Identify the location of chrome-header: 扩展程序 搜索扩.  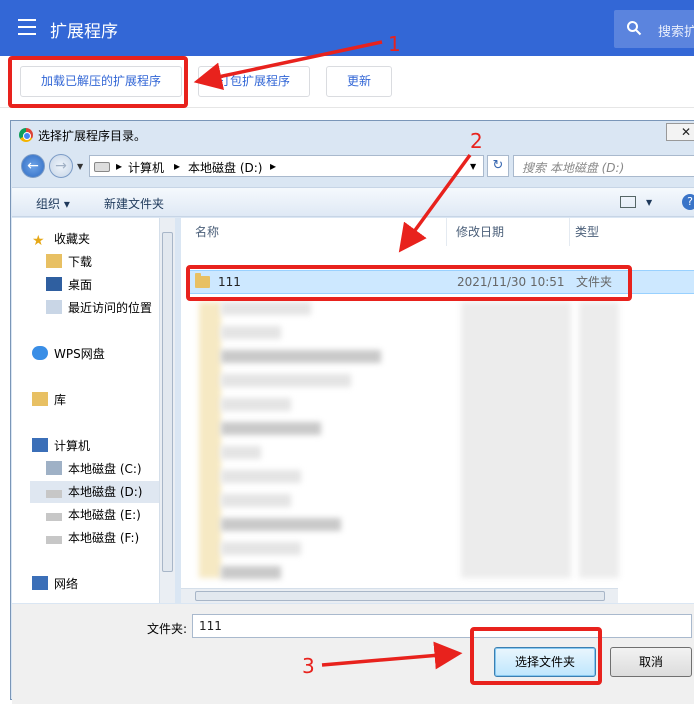
(347, 28).